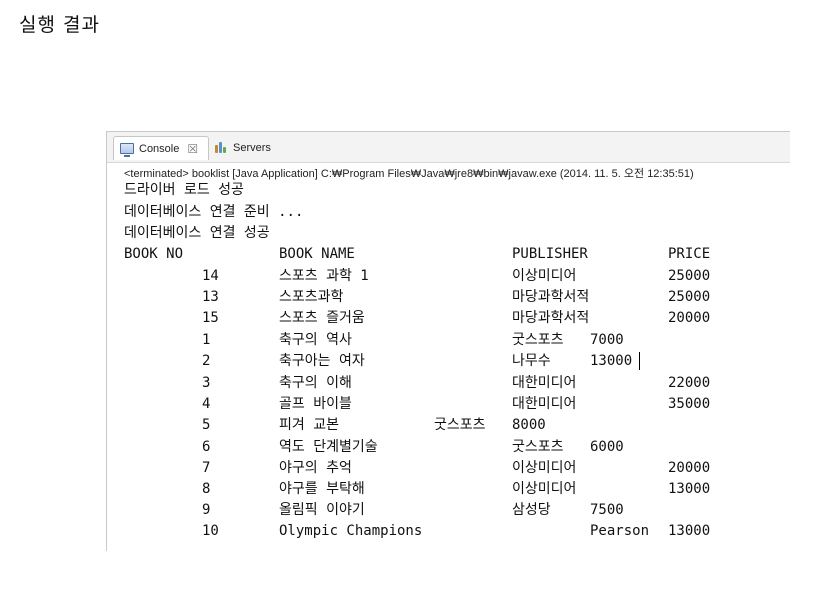 The image size is (815, 596). Describe the element at coordinates (550, 254) in the screenshot. I see `column-header-publisher: PUBLISHER` at that location.